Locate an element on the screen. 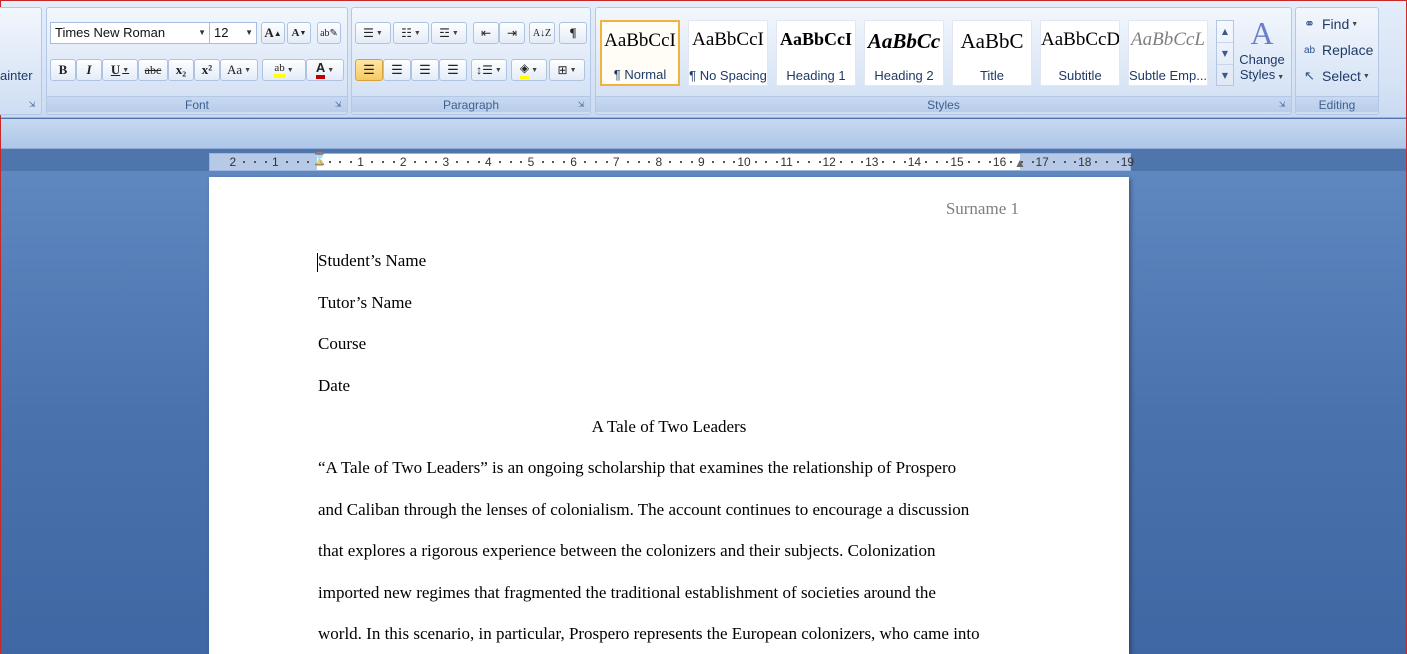 This screenshot has width=1407, height=654. style-heading-2: AaBbCc Heading 2 is located at coordinates (904, 53).